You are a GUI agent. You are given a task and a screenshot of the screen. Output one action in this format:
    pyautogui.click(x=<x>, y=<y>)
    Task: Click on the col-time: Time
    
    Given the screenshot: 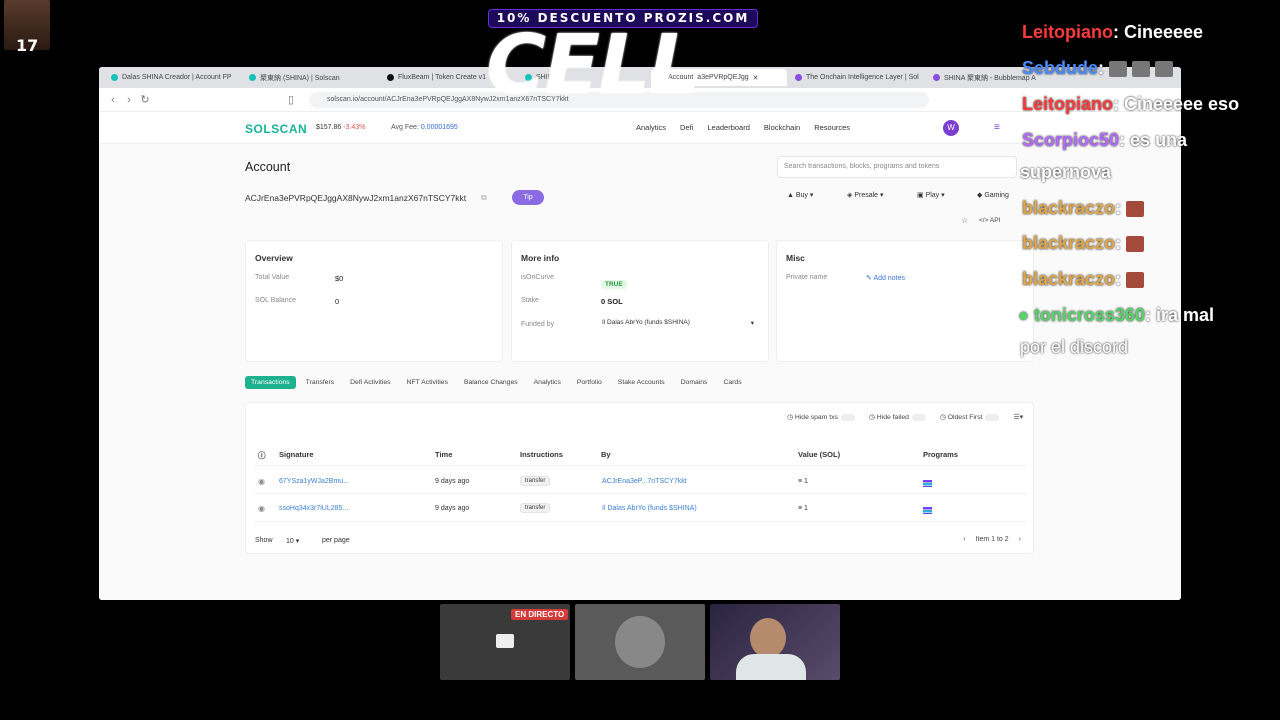 What is the action you would take?
    pyautogui.click(x=443, y=454)
    